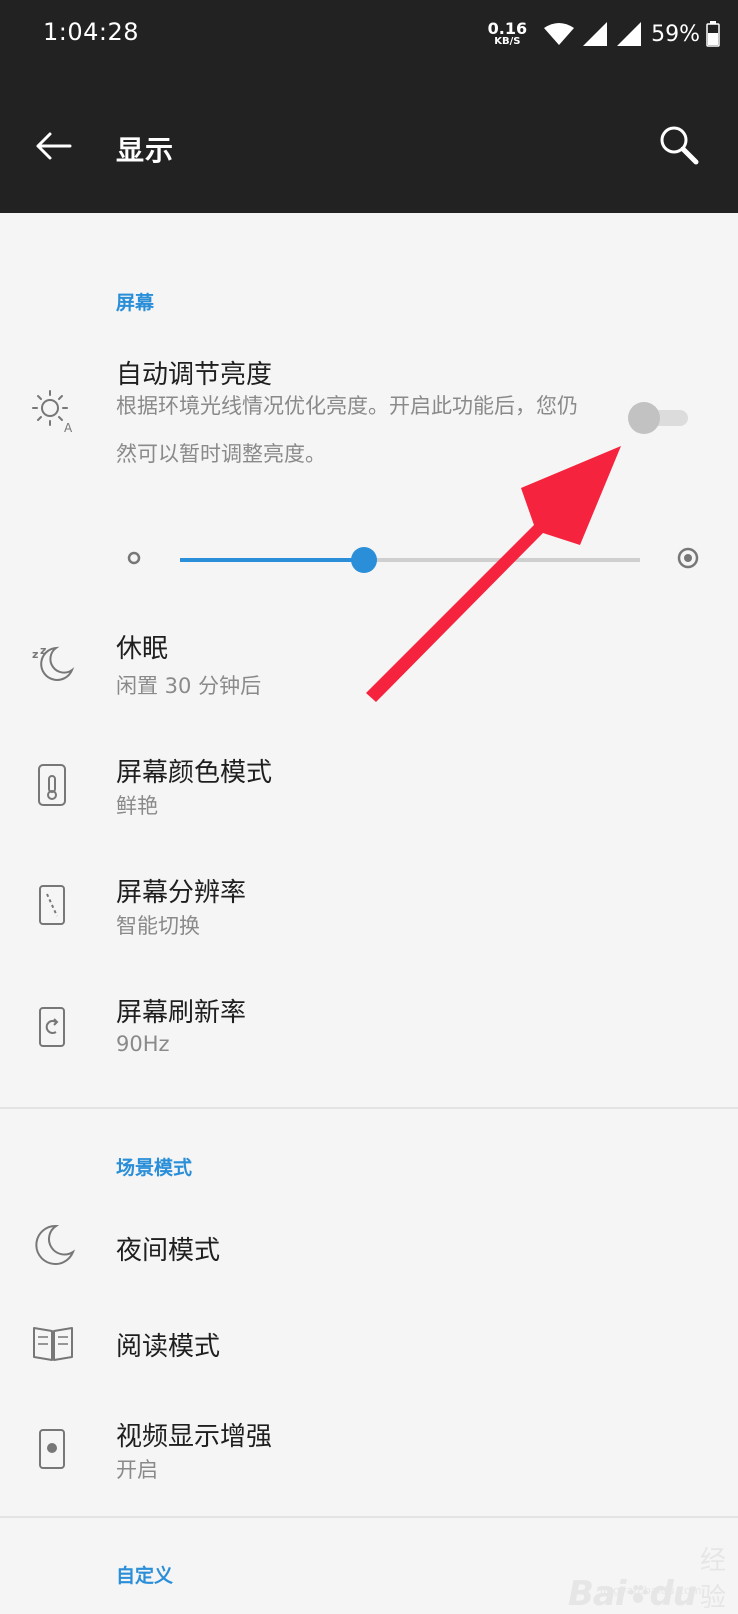  Describe the element at coordinates (145, 1576) in the screenshot. I see `section-header-custom: 自定义` at that location.